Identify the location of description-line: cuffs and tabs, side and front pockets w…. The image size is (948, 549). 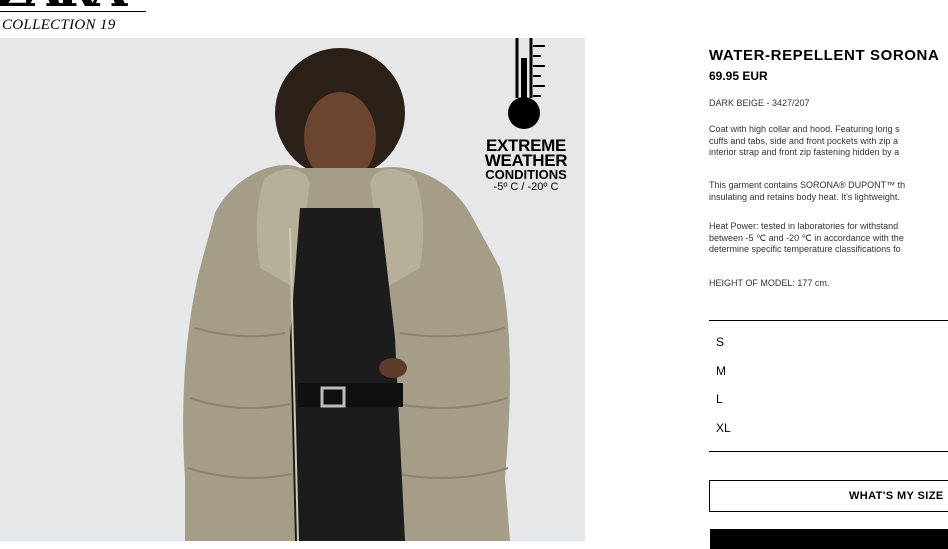
(803, 140).